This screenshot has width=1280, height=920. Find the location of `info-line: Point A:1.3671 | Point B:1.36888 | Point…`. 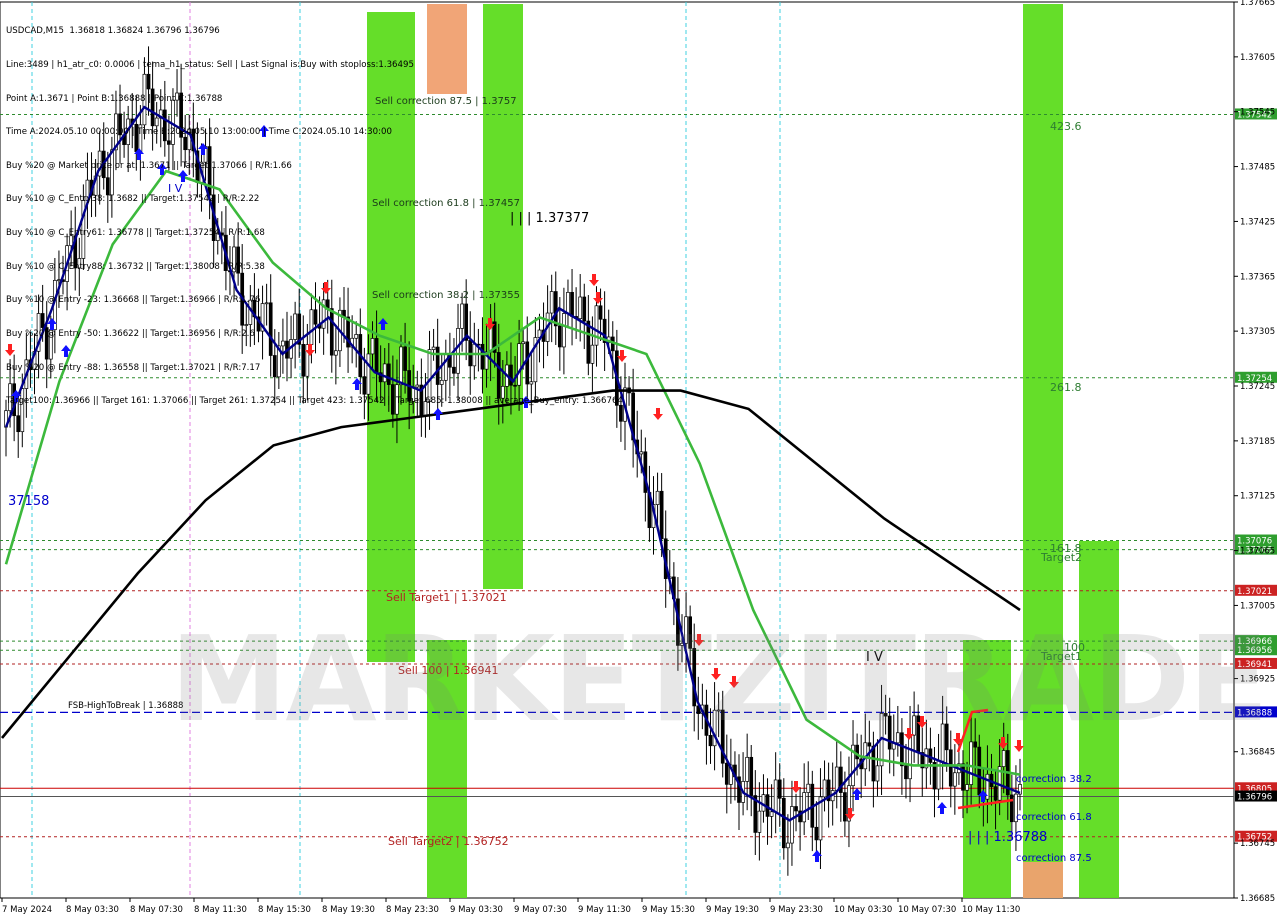

info-line: Point A:1.3671 | Point B:1.36888 | Point… is located at coordinates (114, 98).